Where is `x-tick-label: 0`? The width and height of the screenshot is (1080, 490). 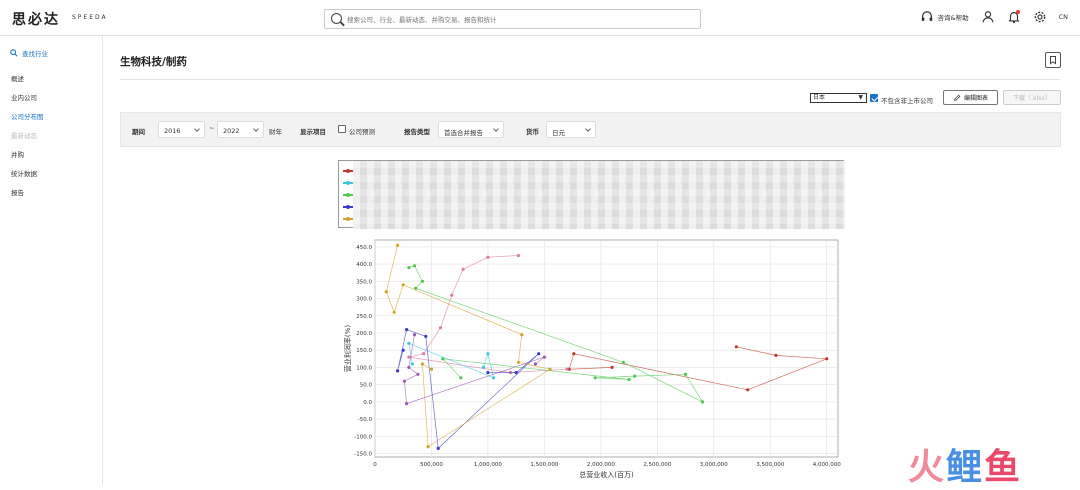
x-tick-label: 0 is located at coordinates (375, 465).